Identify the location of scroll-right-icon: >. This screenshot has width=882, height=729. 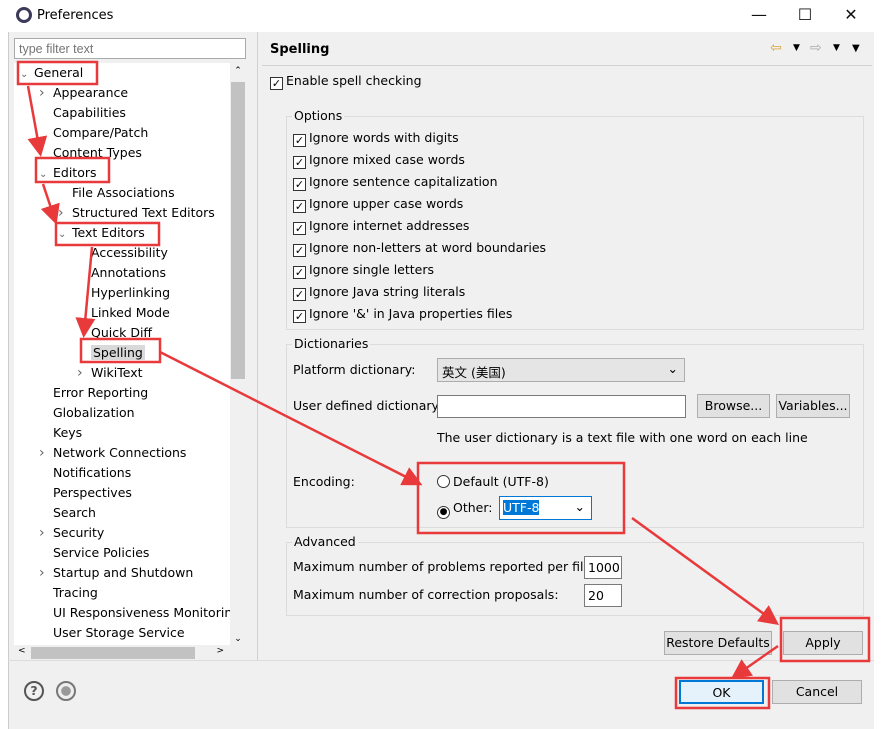
(220, 651).